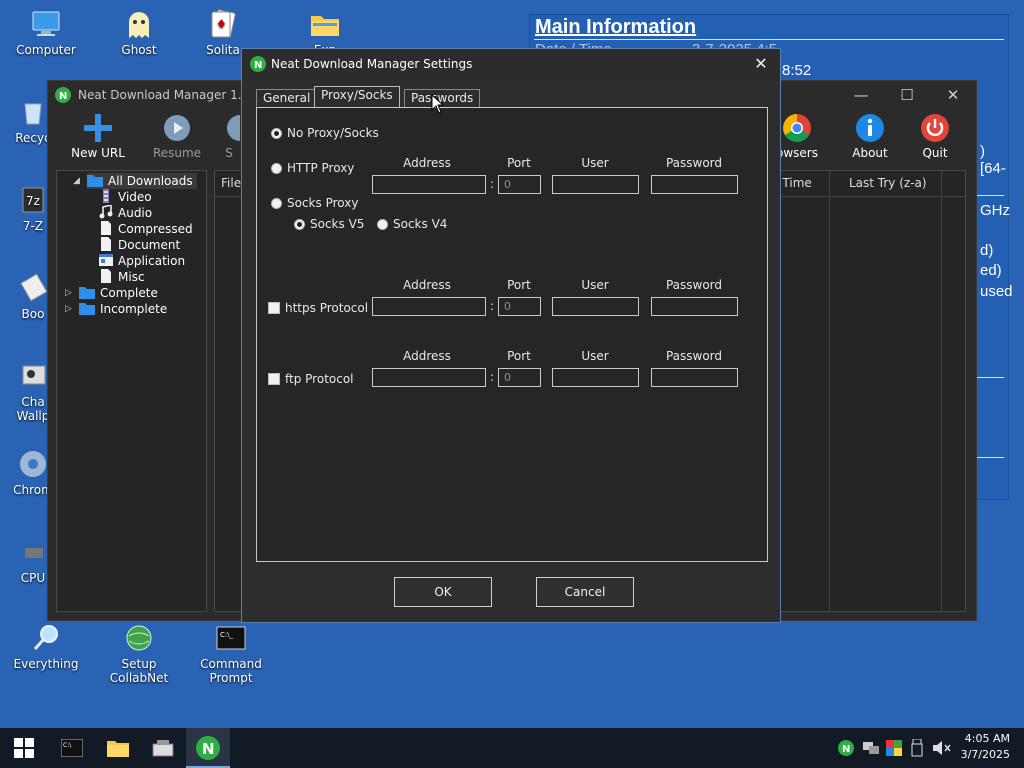  I want to click on tree-node-complete: ▷ Complete, so click(111, 293).